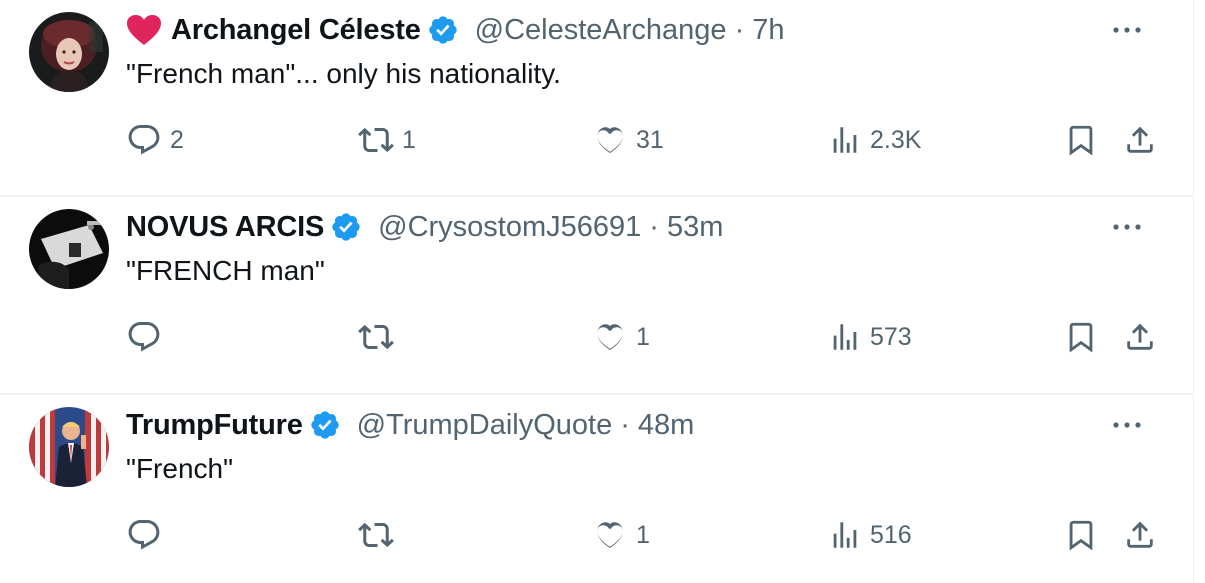 The image size is (1205, 583). Describe the element at coordinates (650, 139) in the screenshot. I see `like-count: 31` at that location.